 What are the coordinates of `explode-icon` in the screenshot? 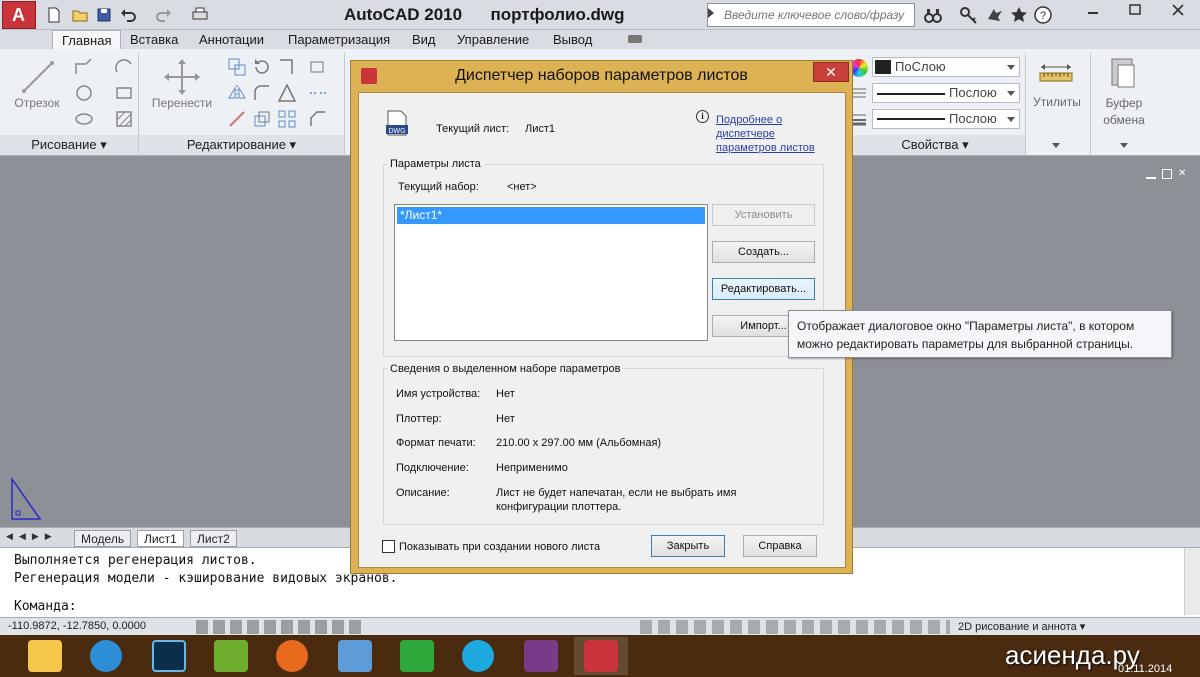 It's located at (286, 92).